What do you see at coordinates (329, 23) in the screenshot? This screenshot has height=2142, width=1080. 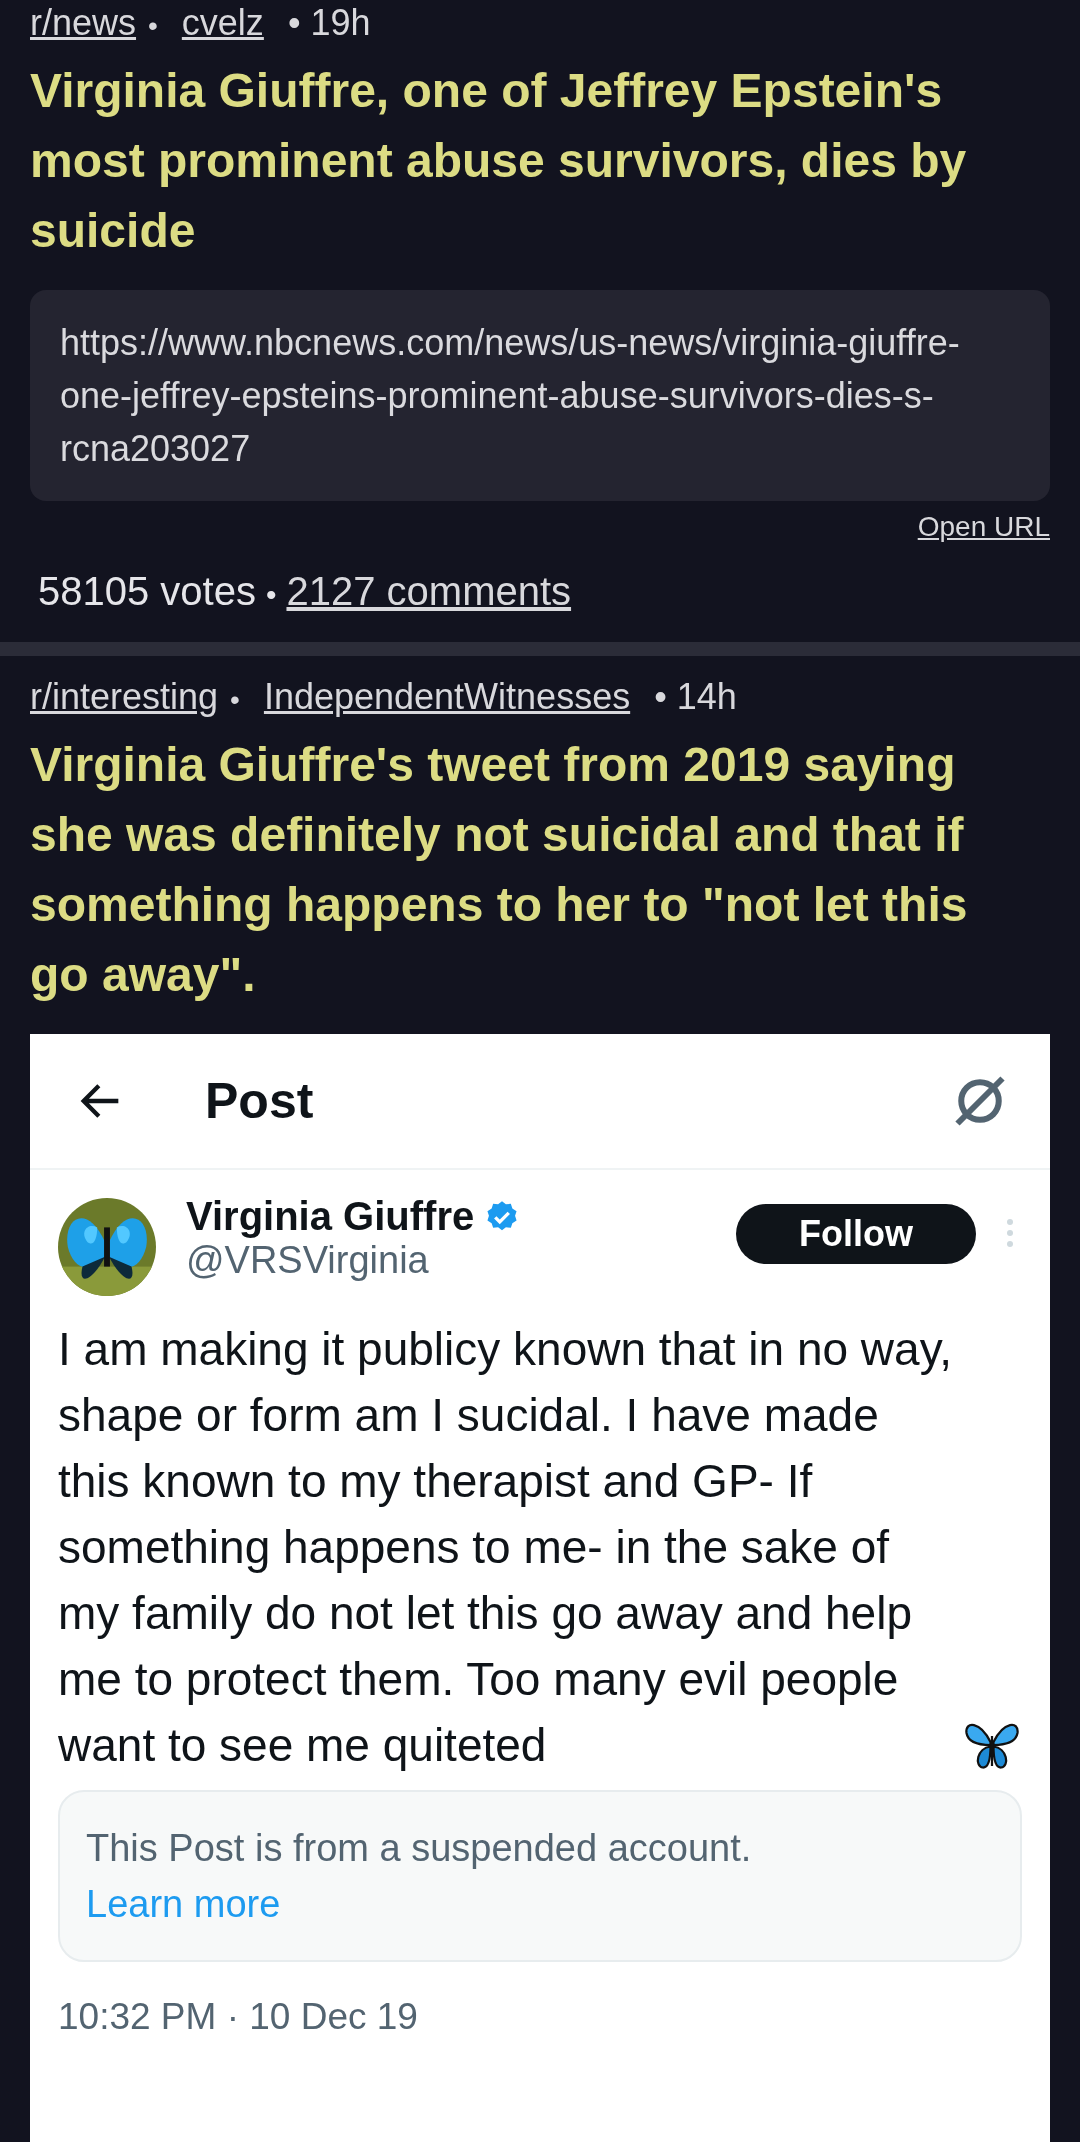 I see `post-age: • 19h` at bounding box center [329, 23].